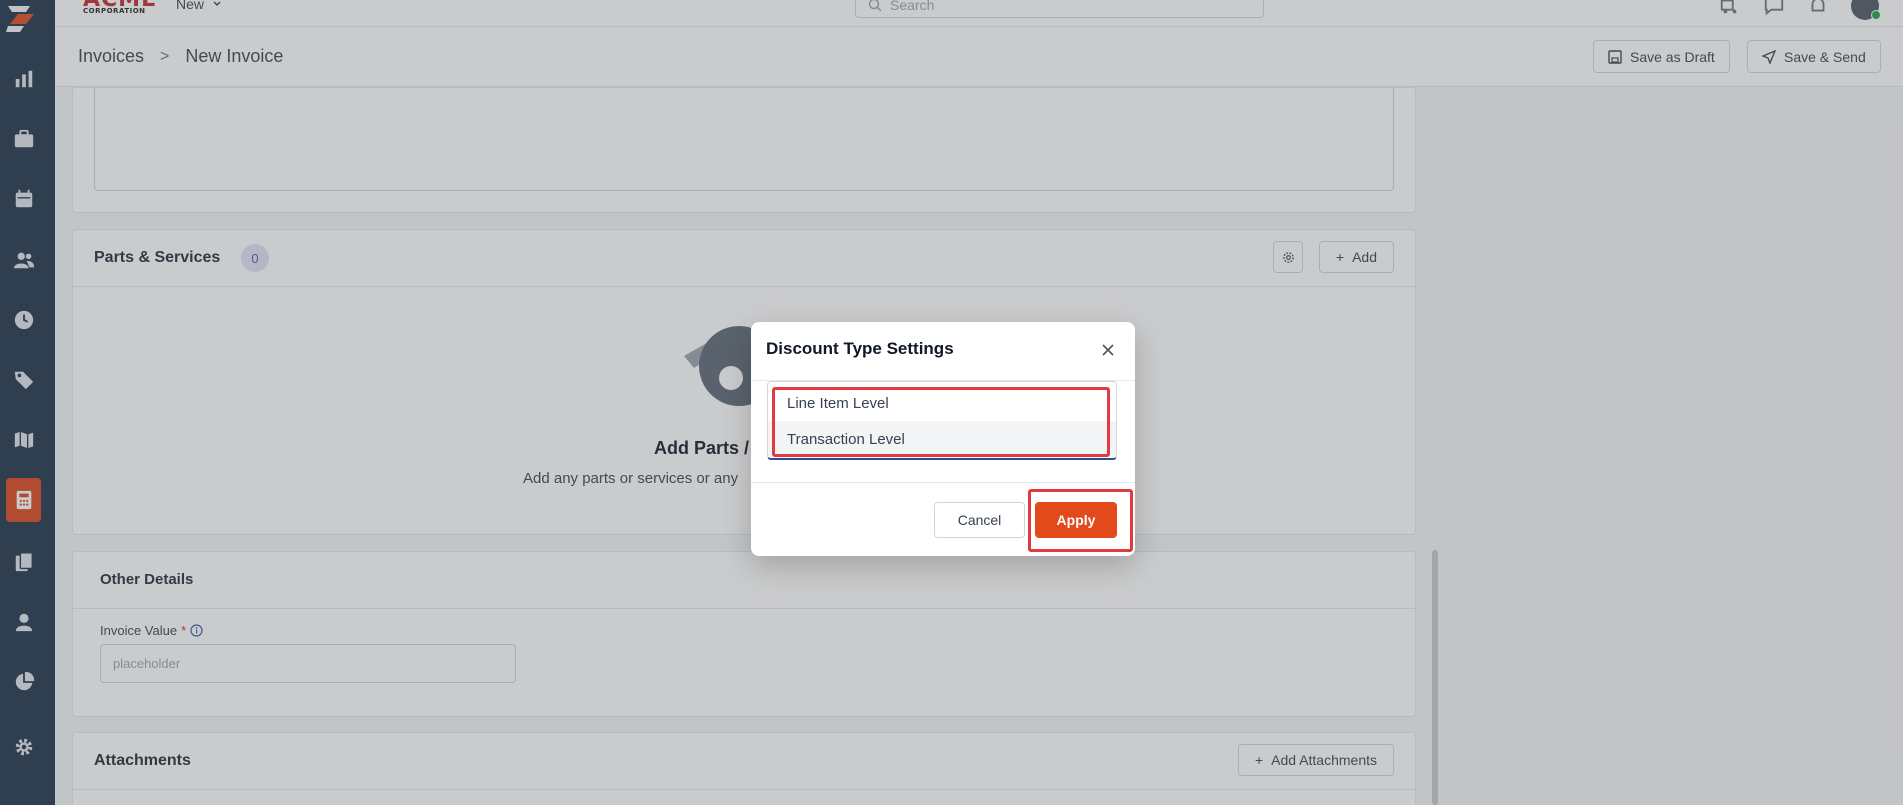 The width and height of the screenshot is (1903, 805). I want to click on modal-footer-divider, so click(943, 482).